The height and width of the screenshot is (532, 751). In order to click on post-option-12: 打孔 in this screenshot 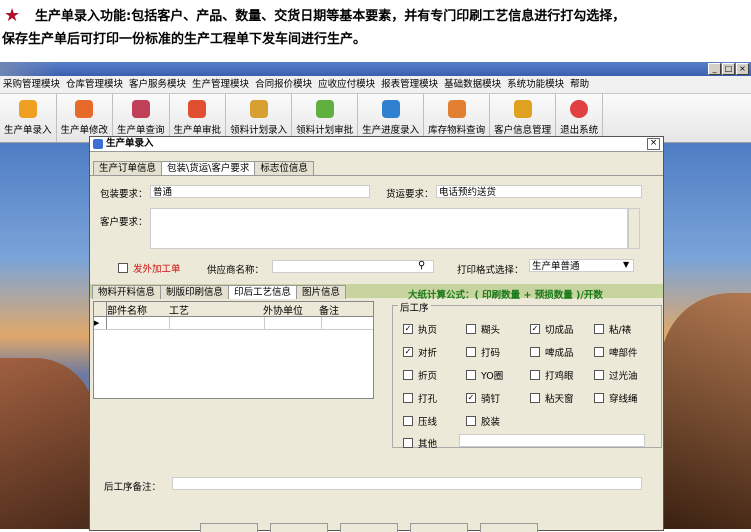, I will do `click(420, 398)`.